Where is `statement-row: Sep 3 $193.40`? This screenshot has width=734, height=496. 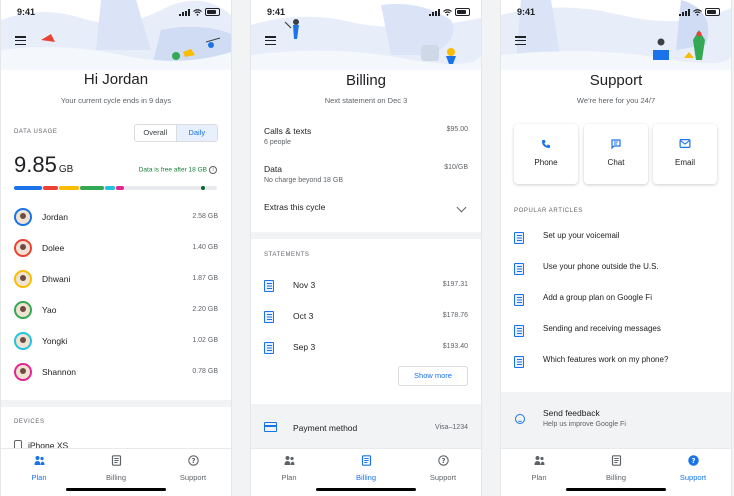
statement-row: Sep 3 $193.40 is located at coordinates (366, 348).